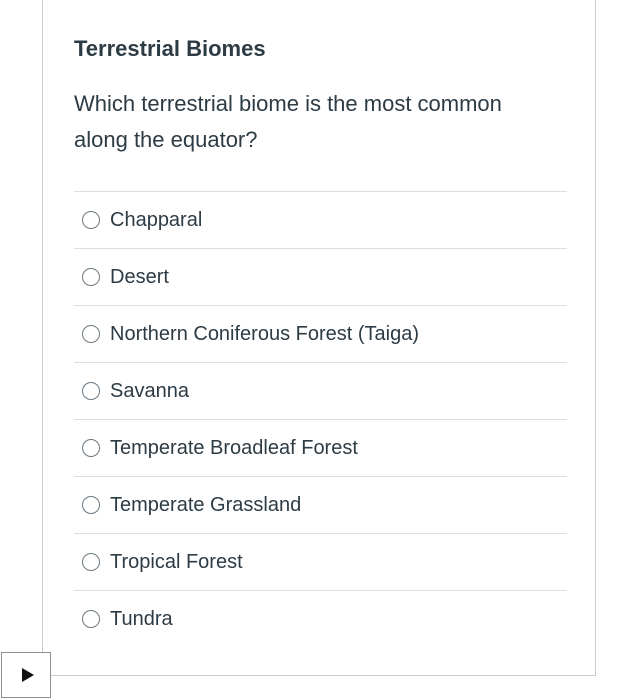  Describe the element at coordinates (265, 333) in the screenshot. I see `answer-label: Northern Coniferous Forest (Taiga)` at that location.